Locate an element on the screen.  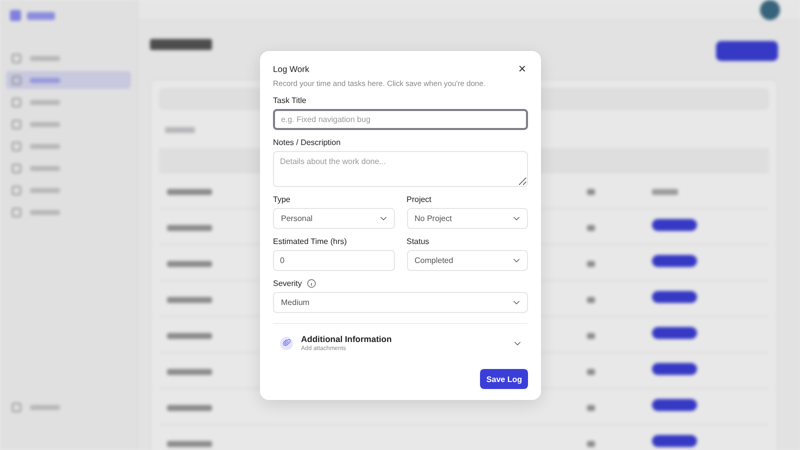
section-title: Additional Information is located at coordinates (347, 339).